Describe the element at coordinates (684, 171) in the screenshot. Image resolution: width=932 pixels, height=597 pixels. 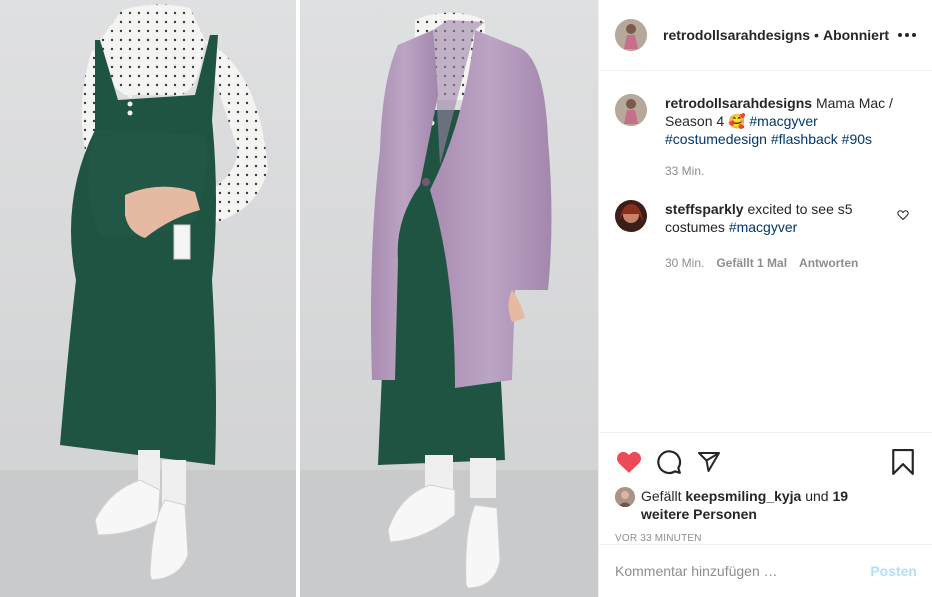
I see `caption-time: 33 Min.` at that location.